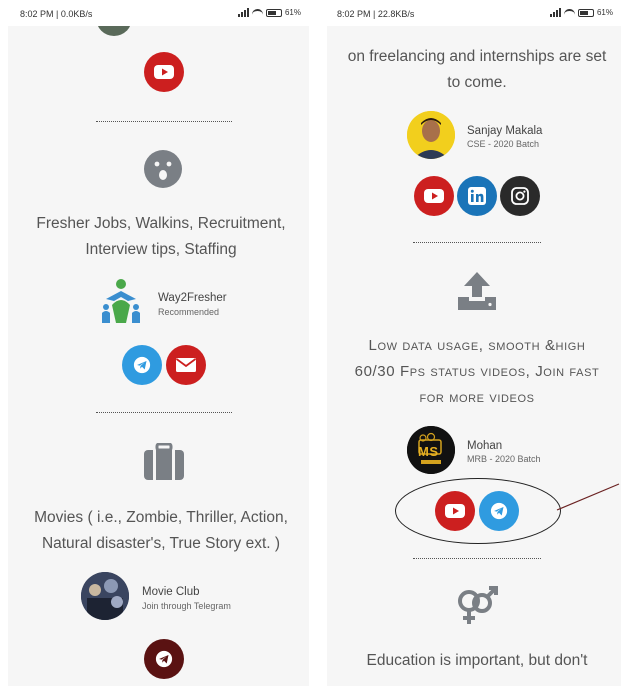 The image size is (621, 686). I want to click on channel-avatar, so click(105, 596).